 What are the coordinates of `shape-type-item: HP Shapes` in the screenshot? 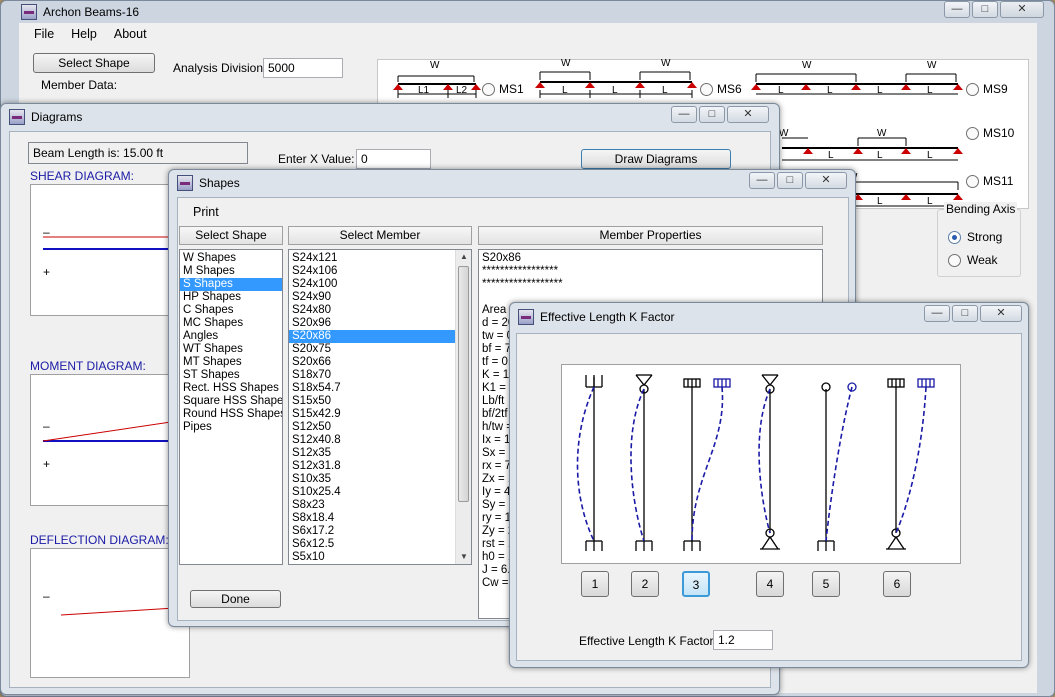 It's located at (231, 297).